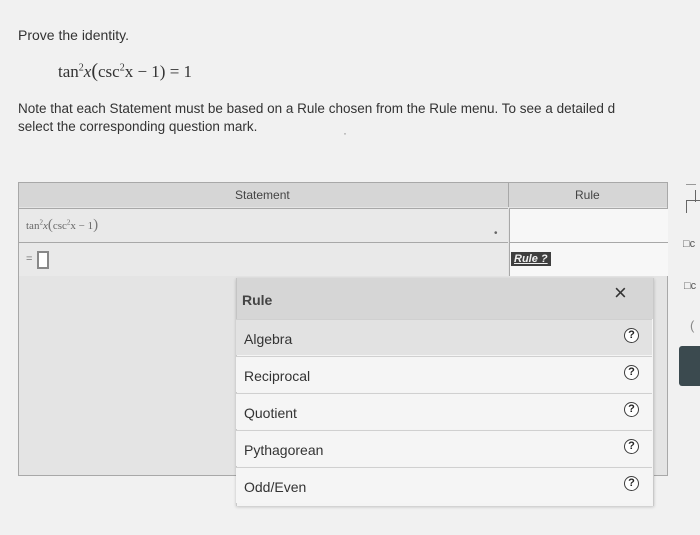 Image resolution: width=700 pixels, height=535 pixels. Describe the element at coordinates (275, 487) in the screenshot. I see `rule-option-label: Odd/Even` at that location.